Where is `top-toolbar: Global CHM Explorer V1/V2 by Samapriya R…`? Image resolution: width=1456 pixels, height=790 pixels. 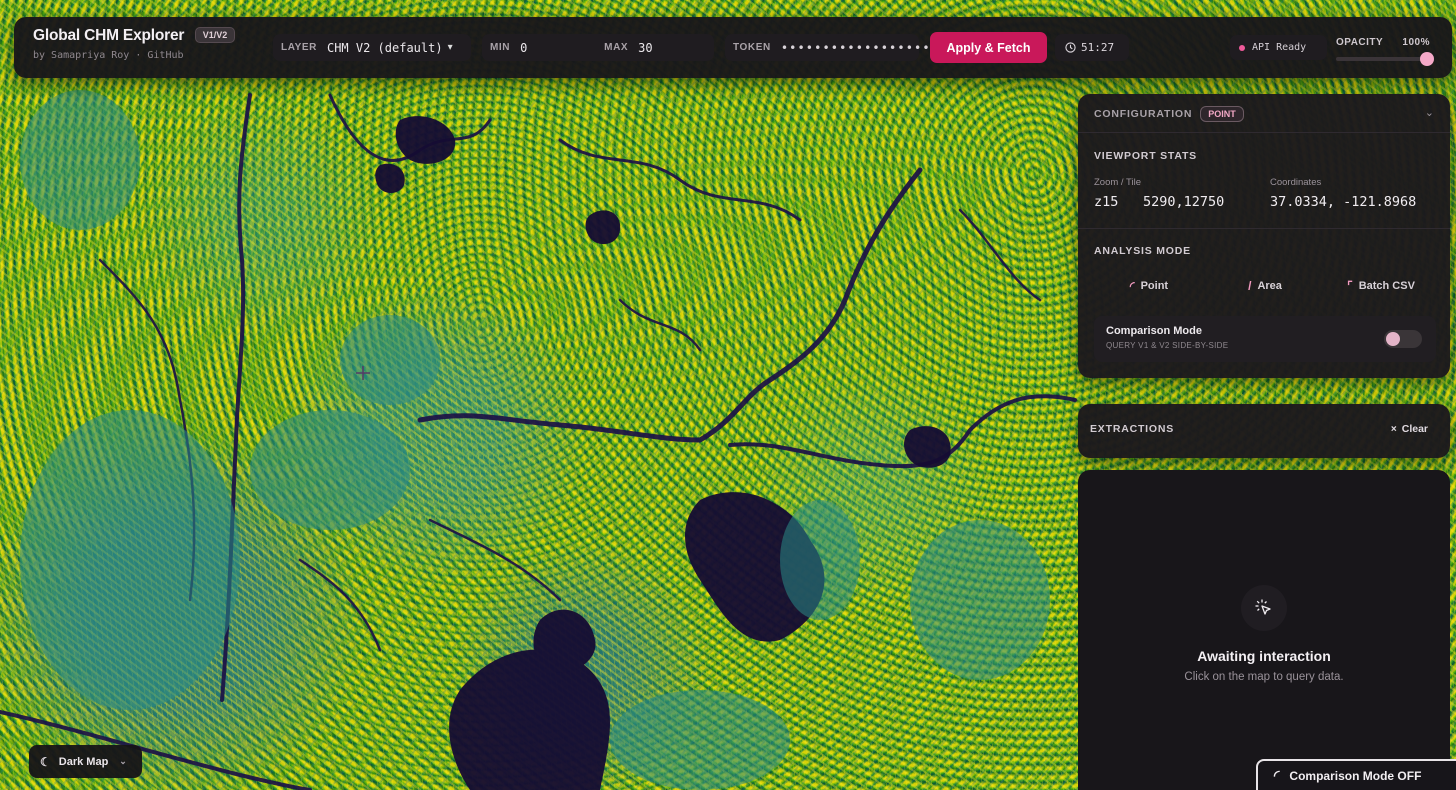
top-toolbar: Global CHM Explorer V1/V2 by Samapriya R… is located at coordinates (733, 47).